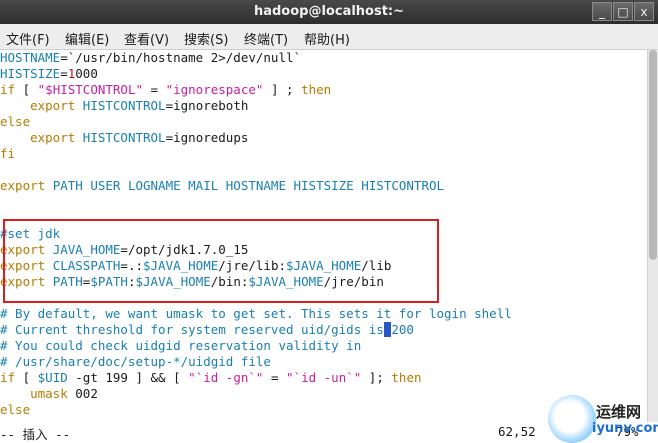 This screenshot has height=443, width=658. Describe the element at coordinates (181, 57) in the screenshot. I see `code-token: =`/usr/bin/hostname 2>/dev/null`` at that location.